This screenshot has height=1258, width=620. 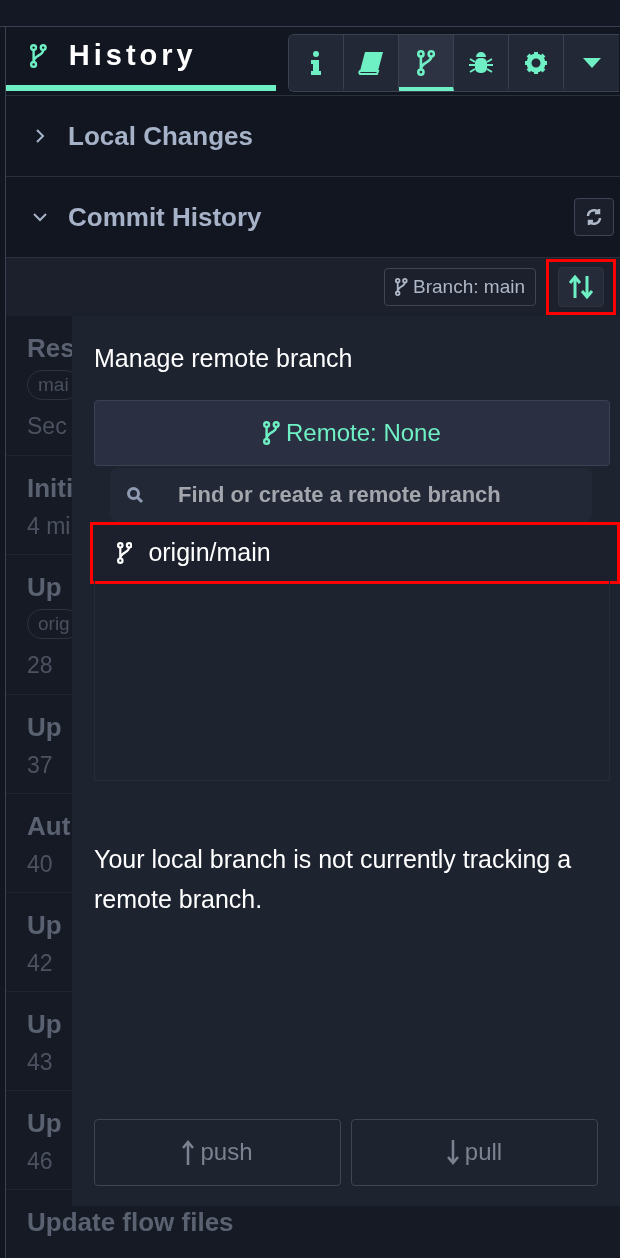 I want to click on info-icon, so click(x=316, y=62).